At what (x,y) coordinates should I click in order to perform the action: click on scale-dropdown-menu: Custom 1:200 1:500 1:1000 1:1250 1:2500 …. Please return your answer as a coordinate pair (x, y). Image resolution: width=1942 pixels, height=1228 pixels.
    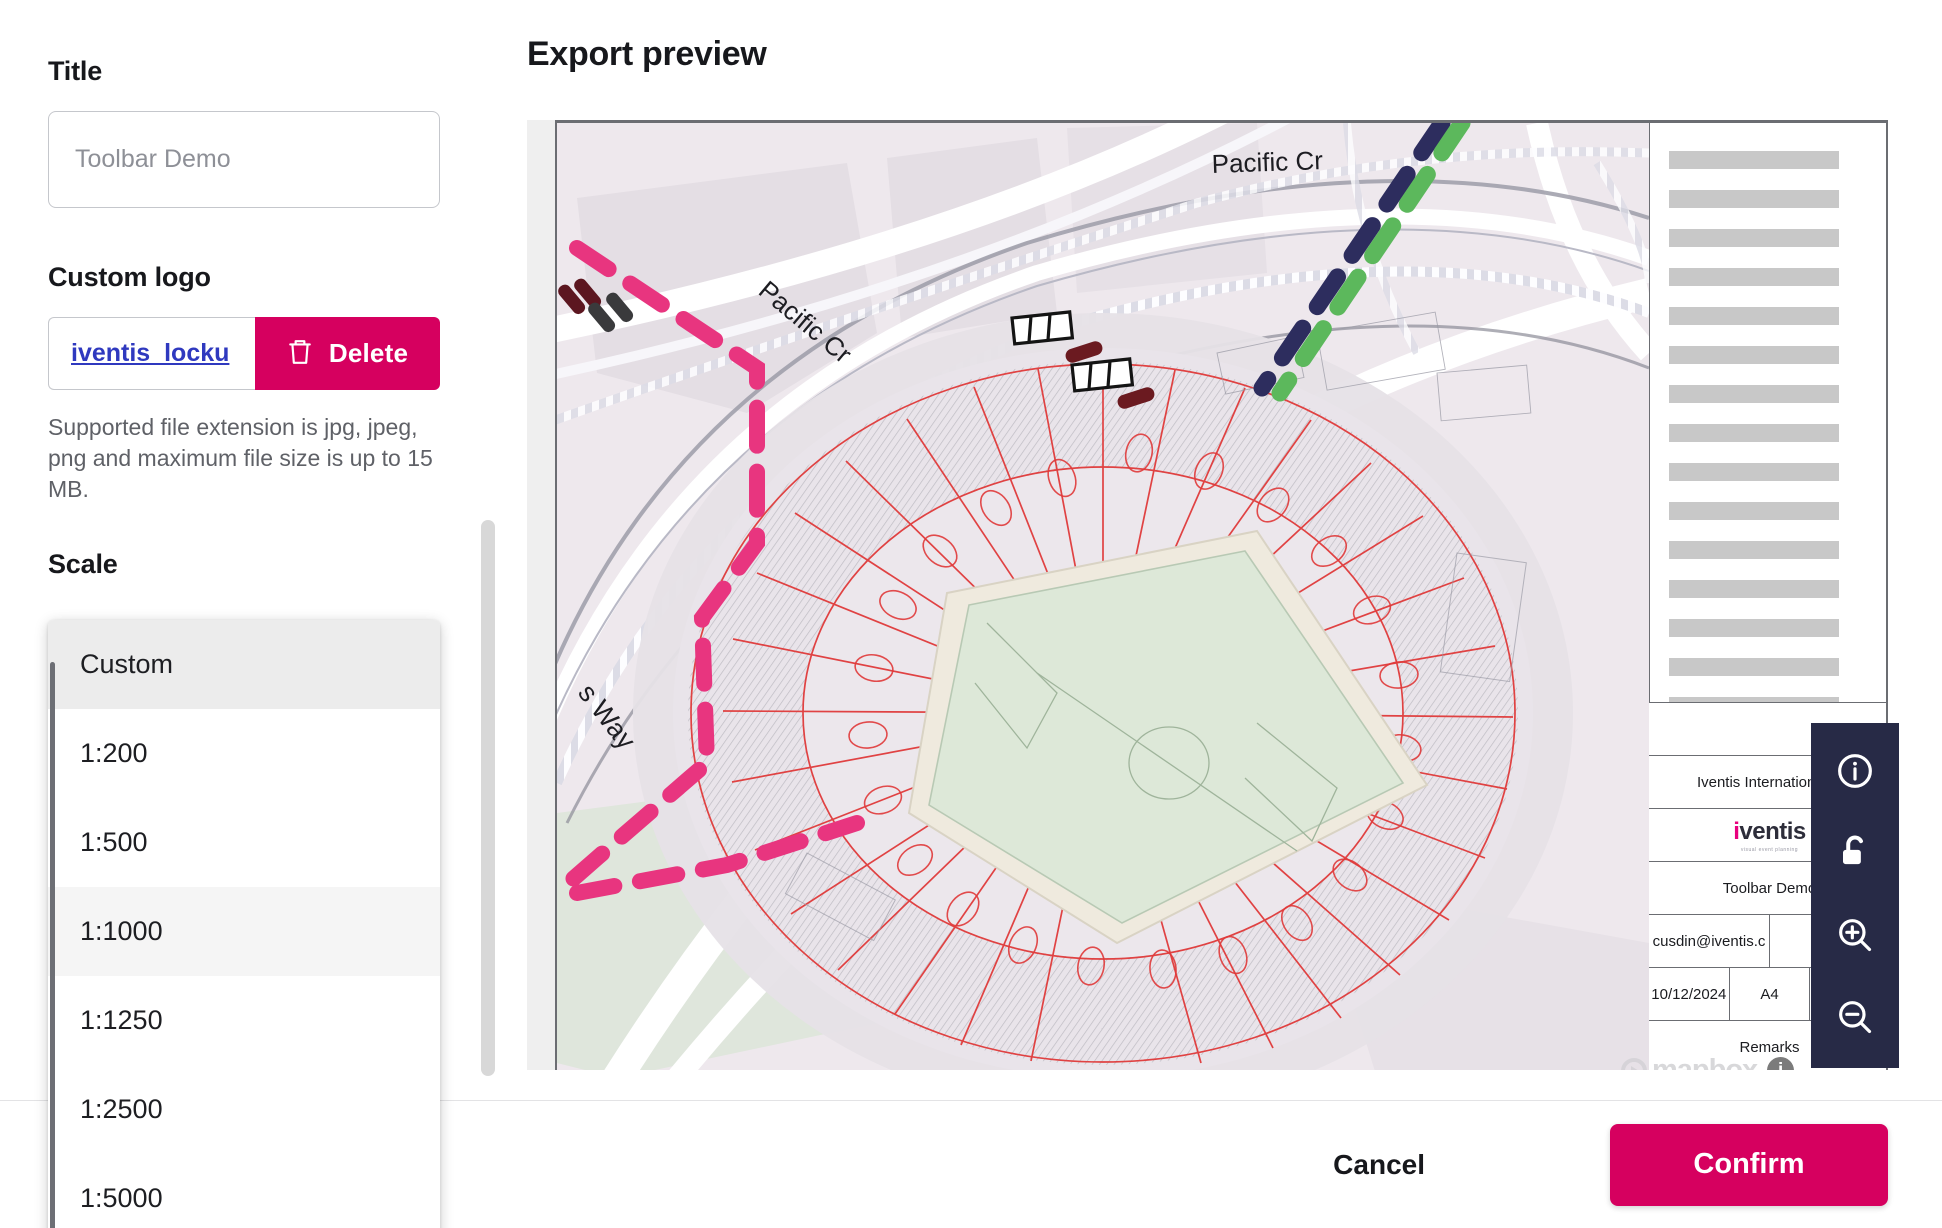
    Looking at the image, I should click on (244, 924).